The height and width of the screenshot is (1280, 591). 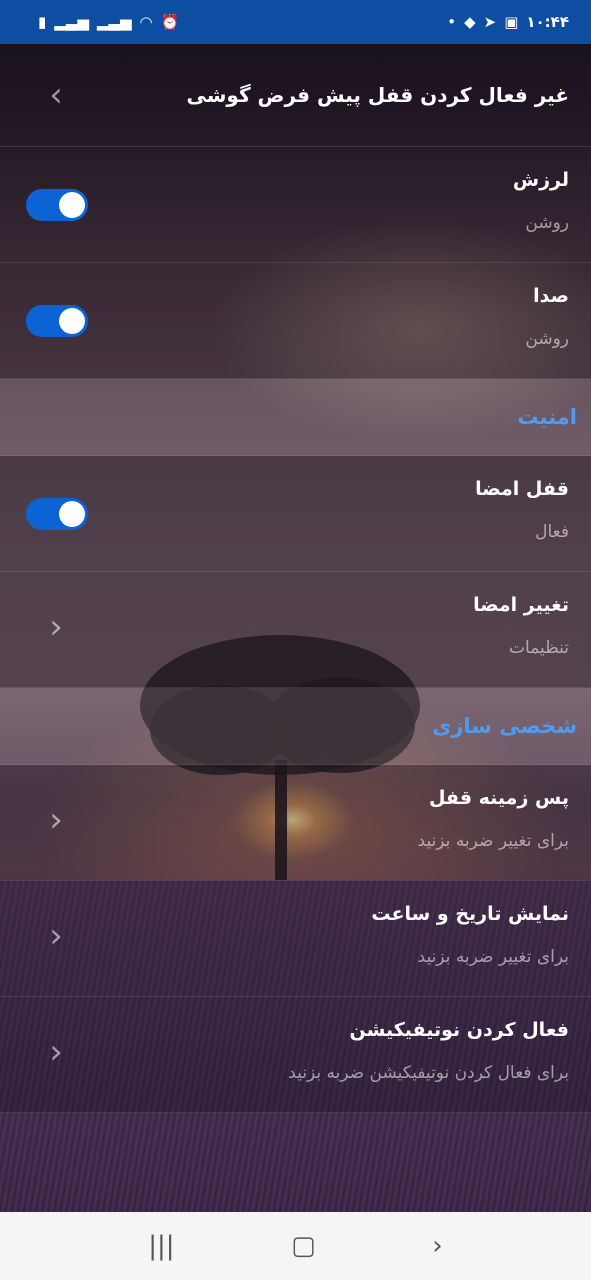 I want to click on section-security: امنیت, so click(x=295, y=417).